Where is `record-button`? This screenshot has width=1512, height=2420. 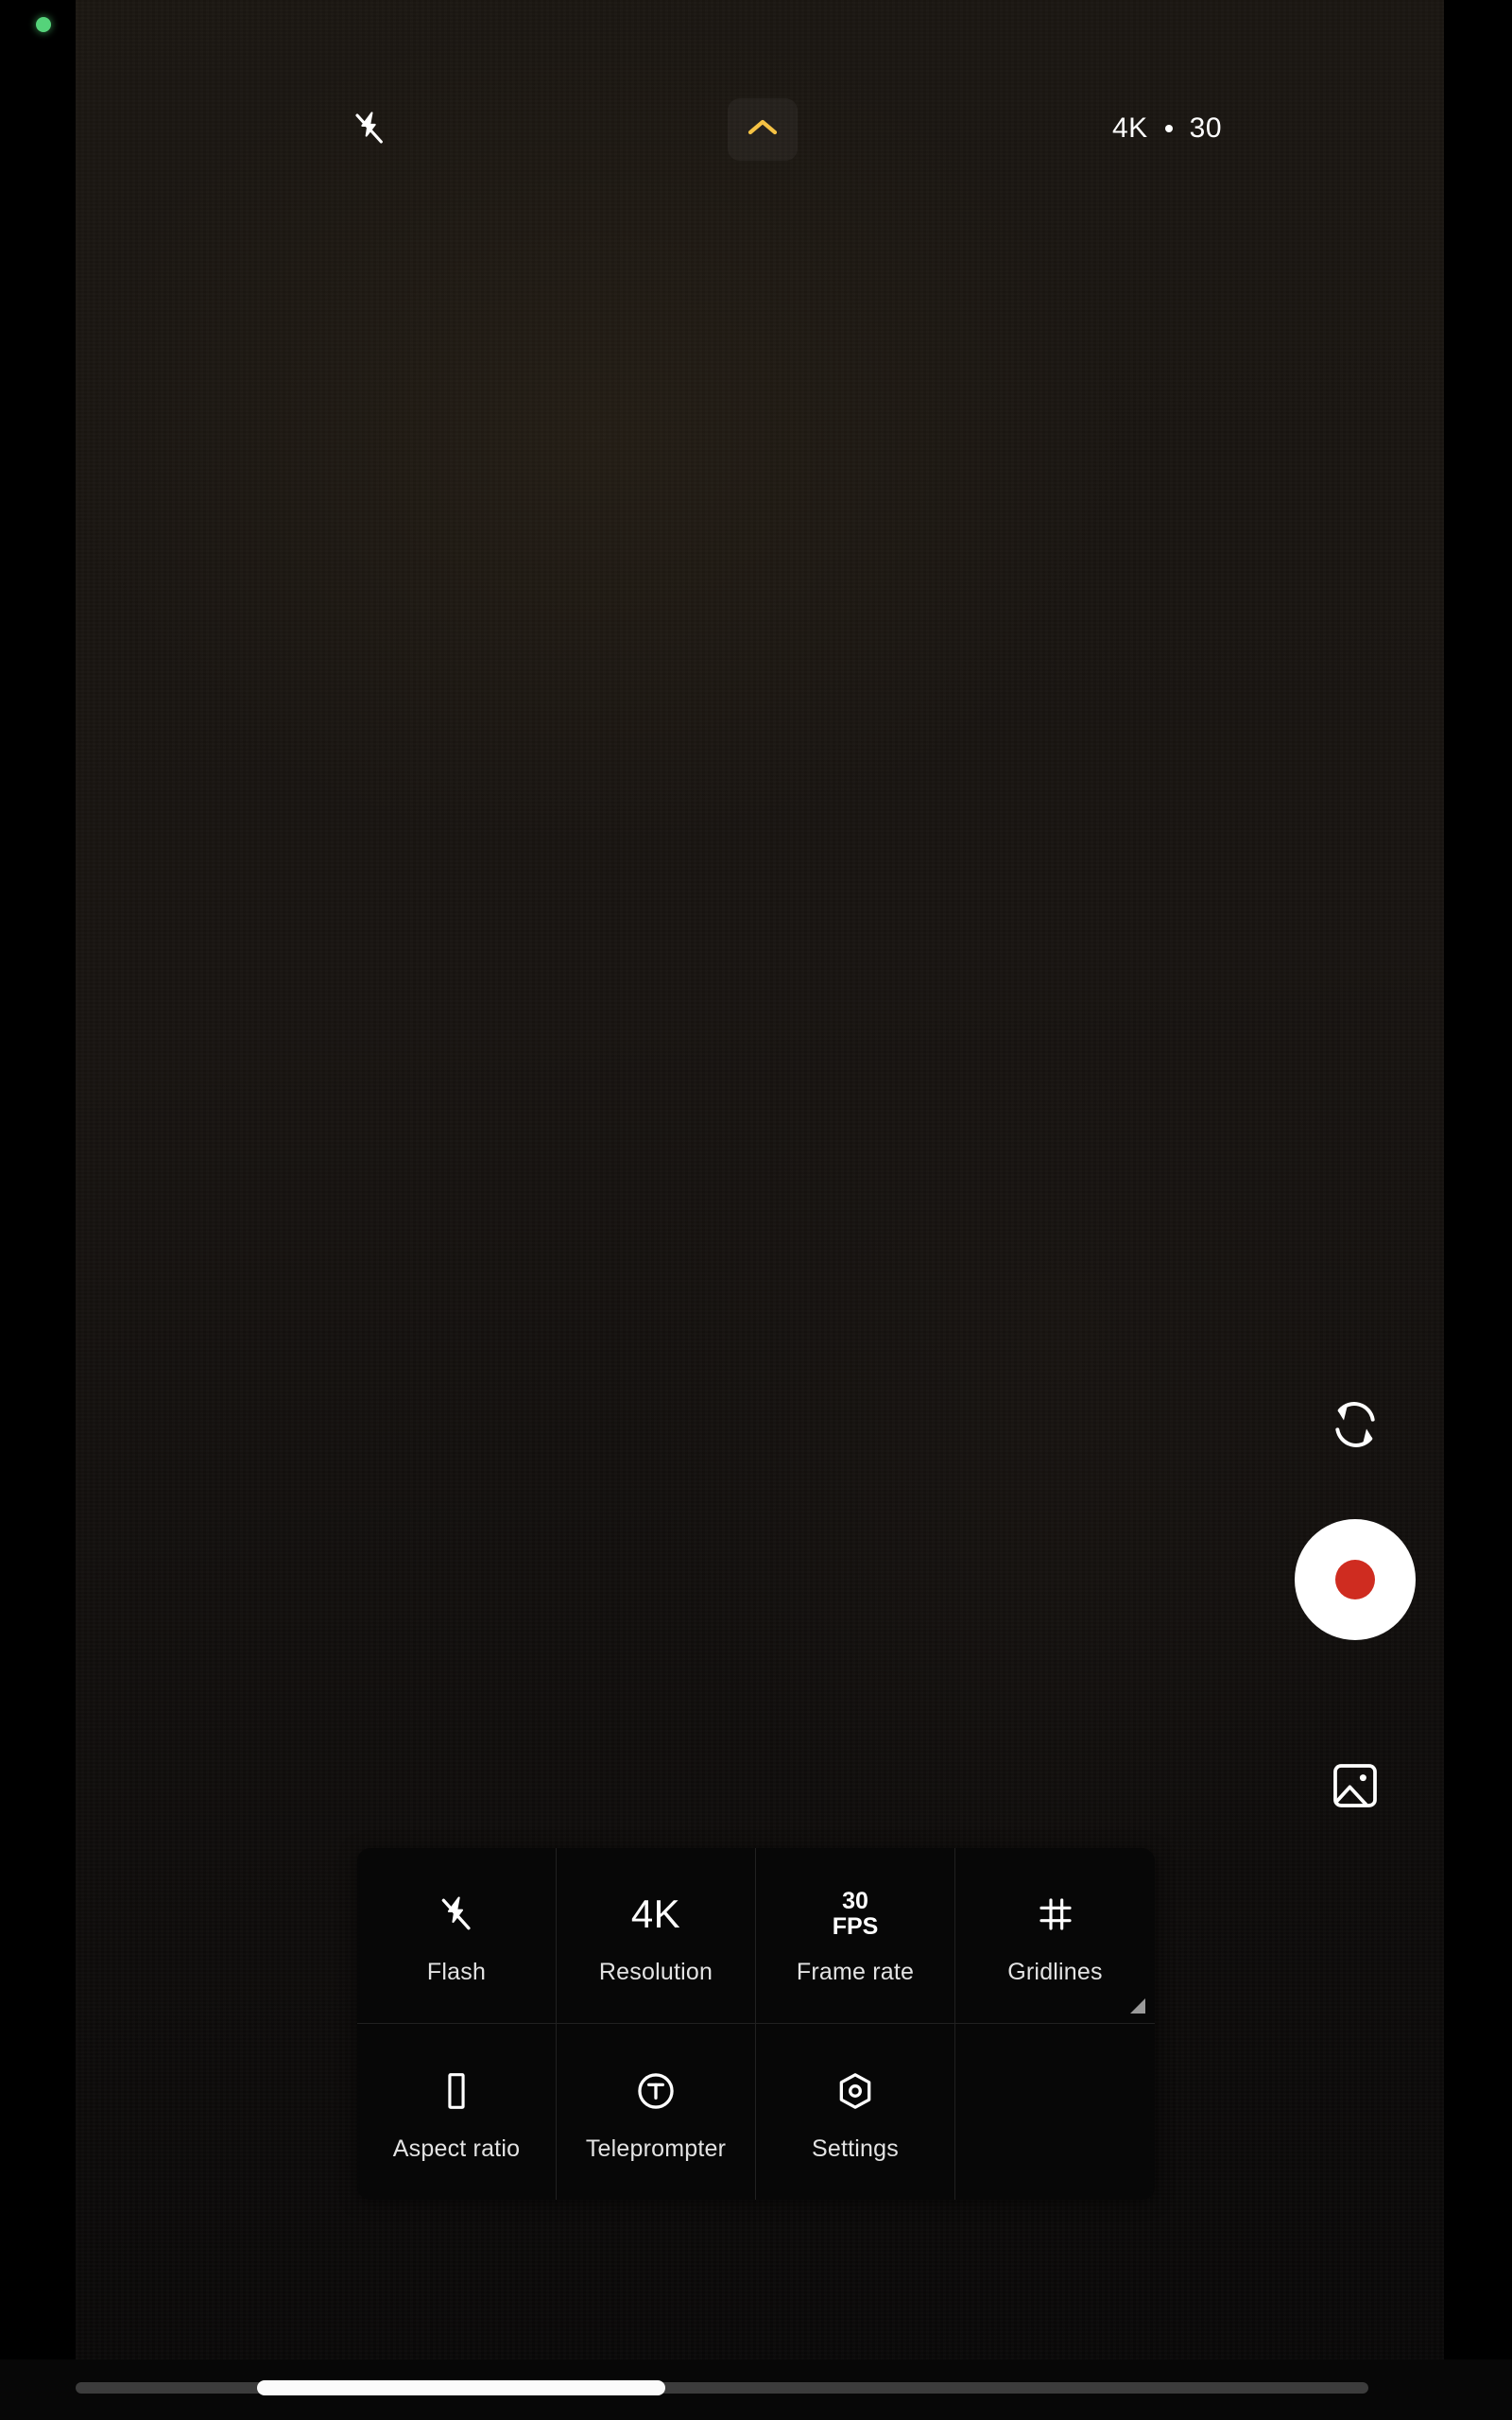 record-button is located at coordinates (1355, 1580).